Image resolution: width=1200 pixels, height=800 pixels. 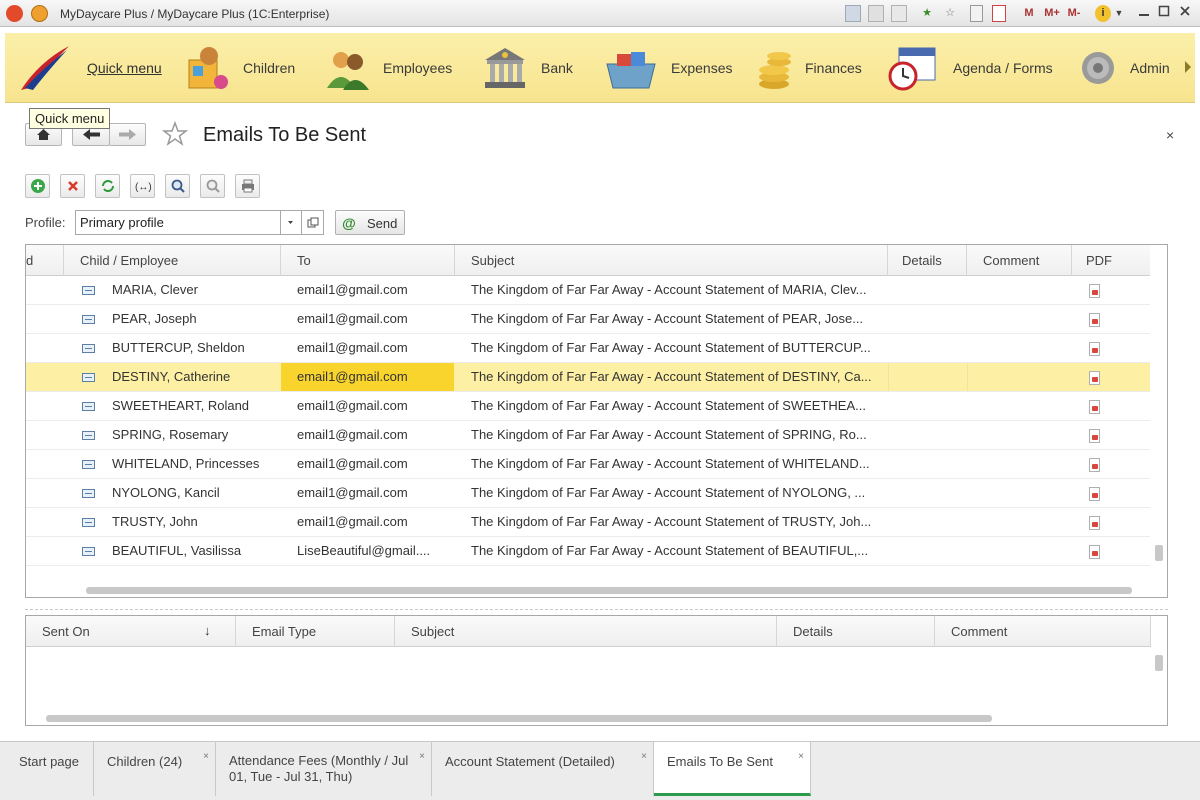 I want to click on refresh-button, so click(x=107, y=186).